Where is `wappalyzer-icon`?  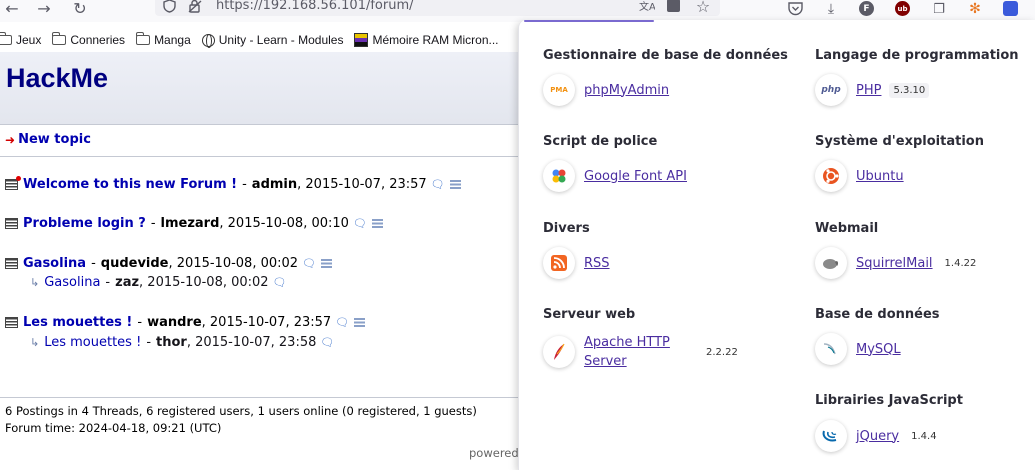 wappalyzer-icon is located at coordinates (1010, 8).